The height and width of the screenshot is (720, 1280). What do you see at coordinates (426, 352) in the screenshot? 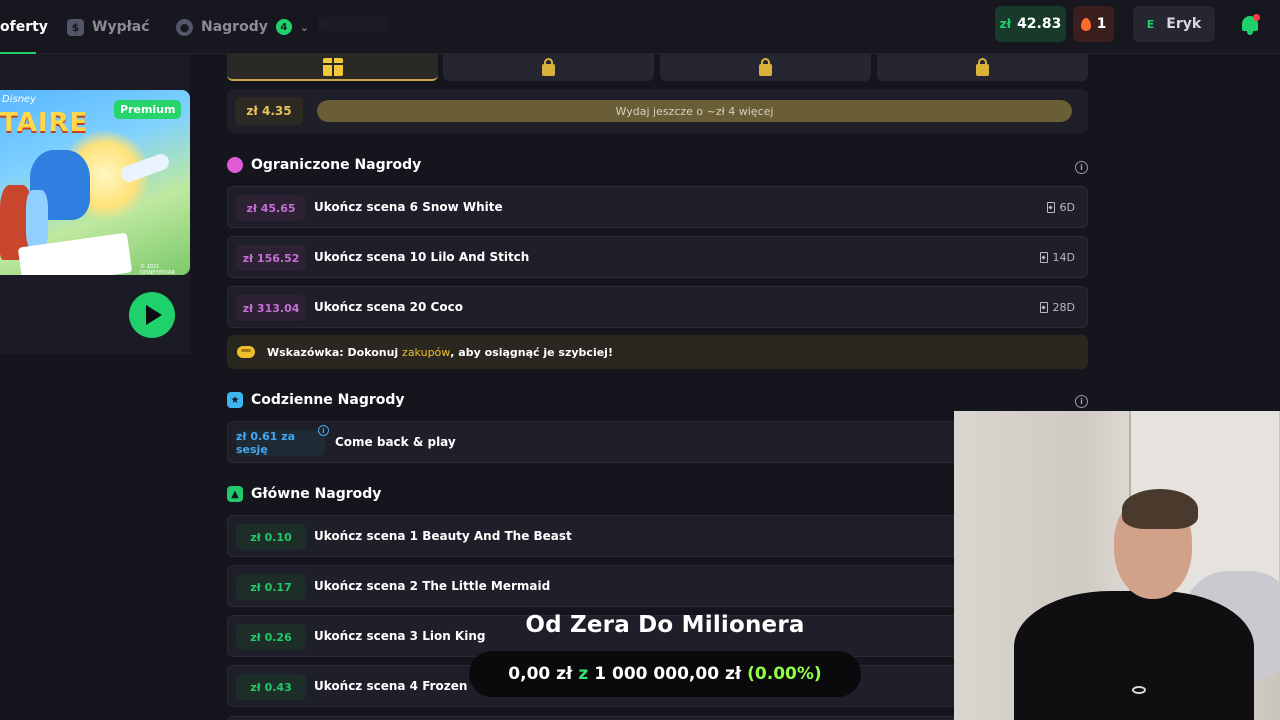
I see `tip-purchases-link: zakupów` at bounding box center [426, 352].